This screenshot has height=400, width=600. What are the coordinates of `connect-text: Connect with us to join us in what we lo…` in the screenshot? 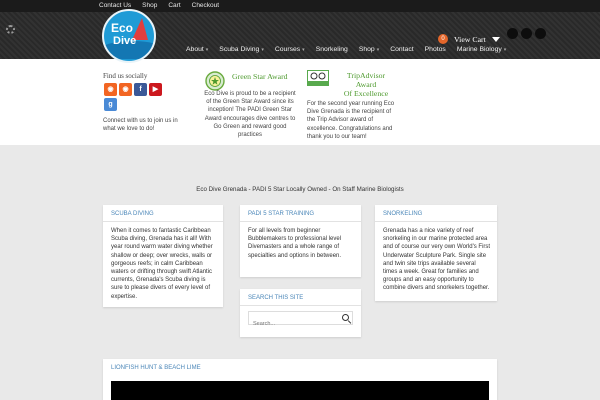 It's located at (140, 125).